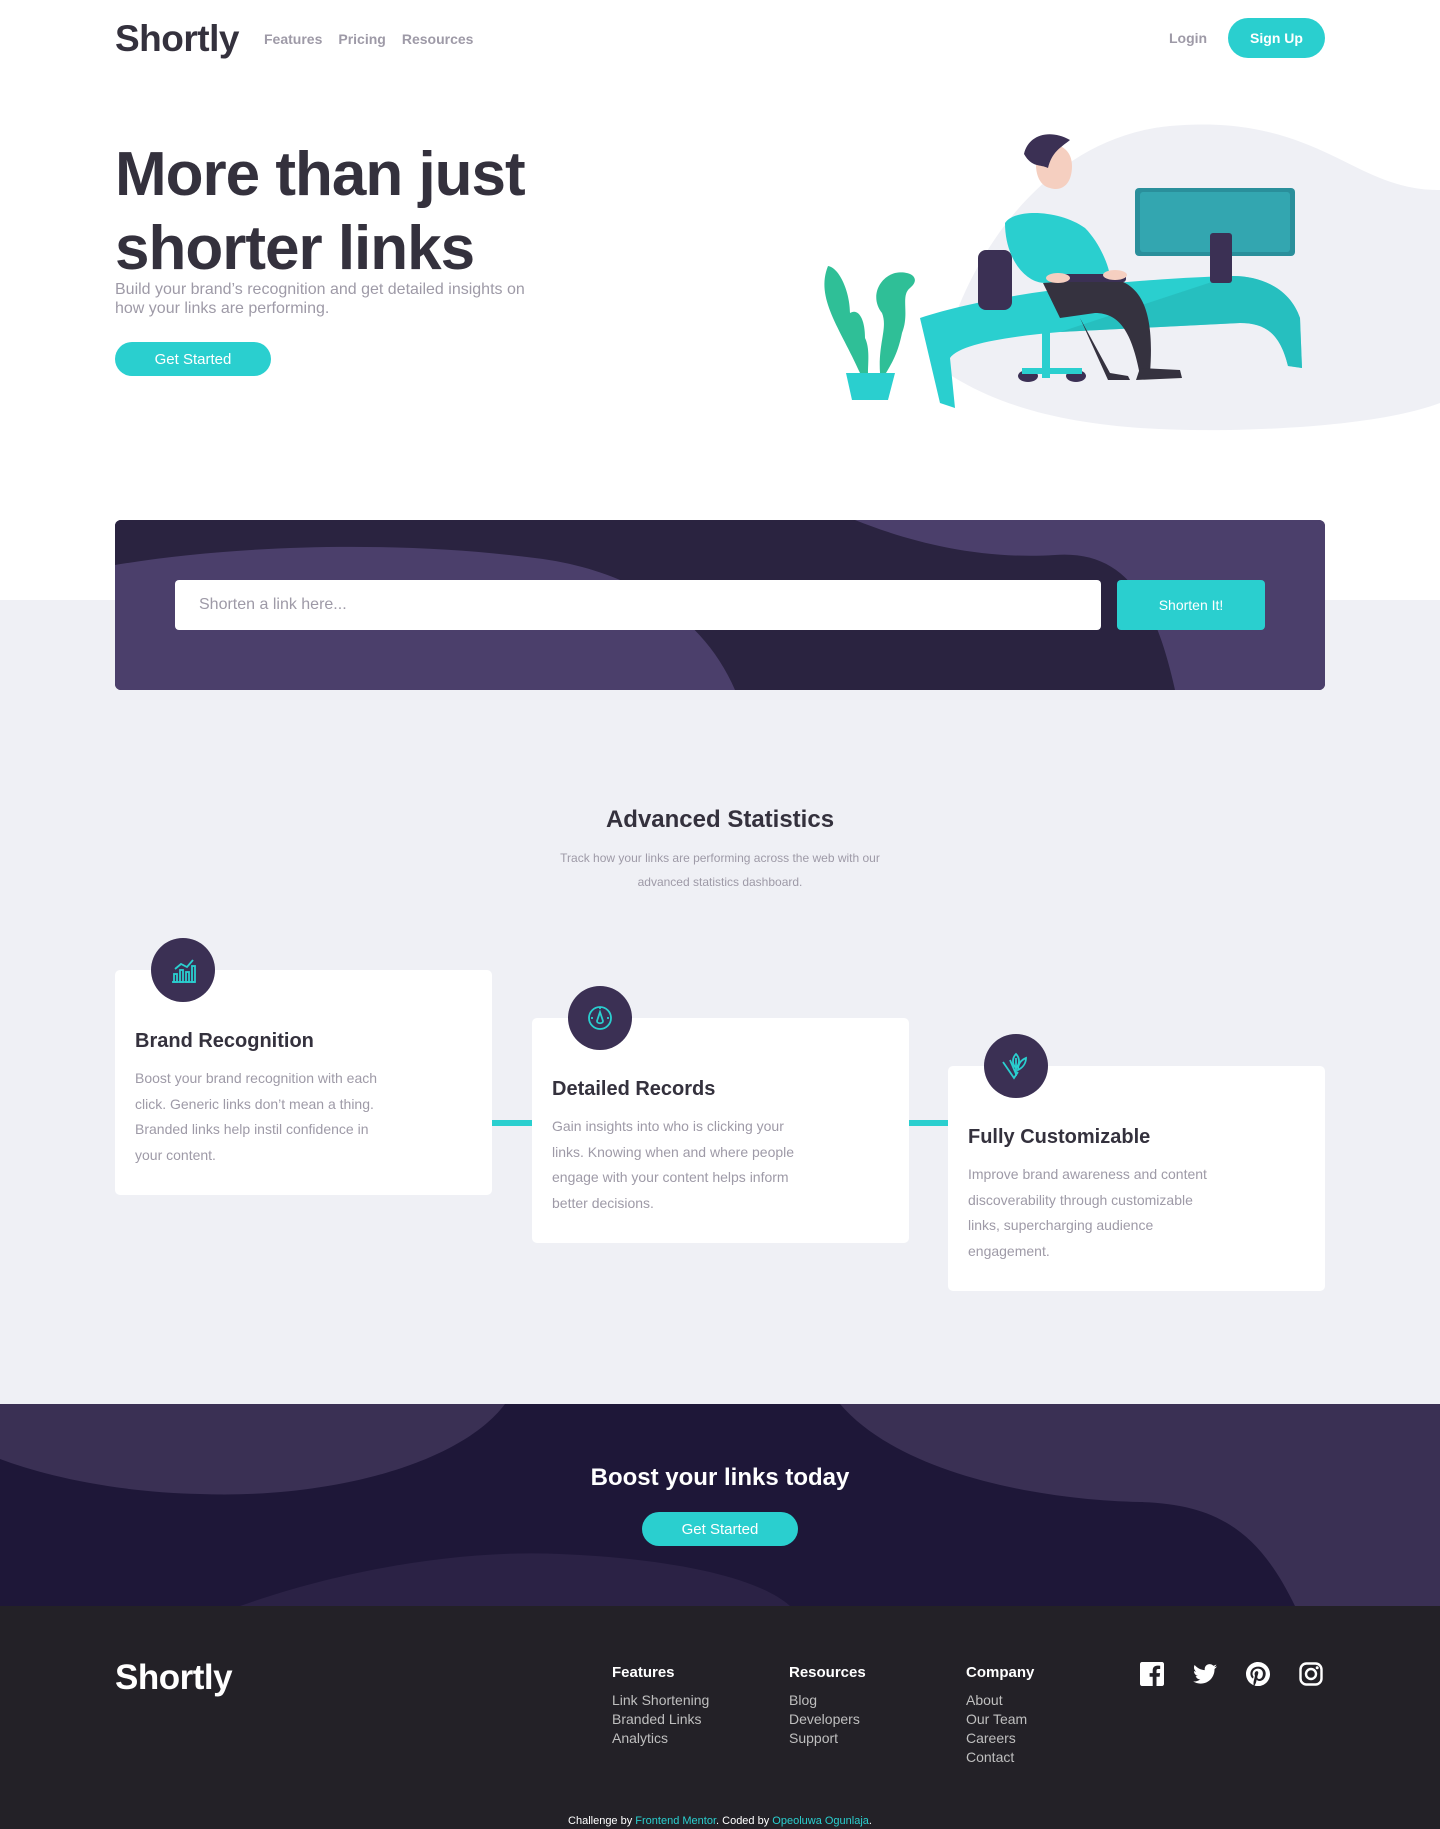  What do you see at coordinates (1000, 1719) in the screenshot?
I see `footer-link: Our Team` at bounding box center [1000, 1719].